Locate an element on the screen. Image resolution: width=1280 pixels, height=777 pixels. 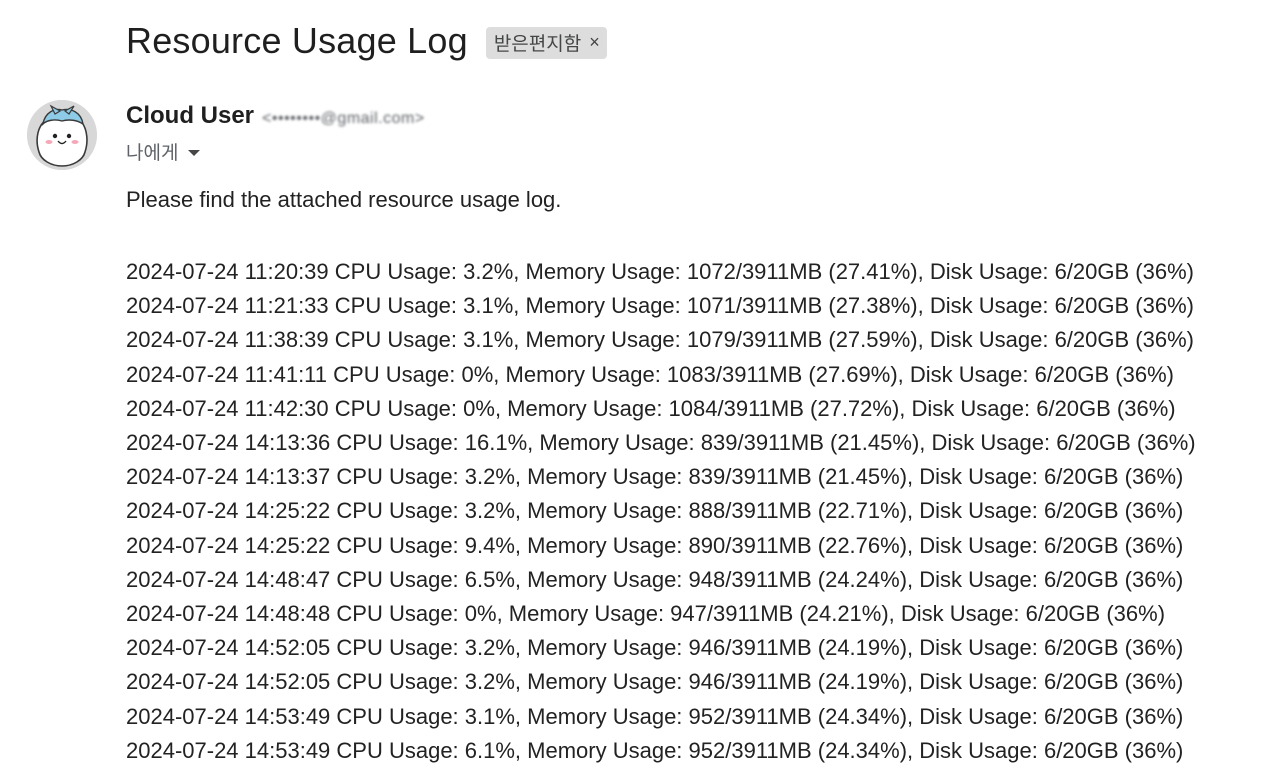
label-chip-inbox: 받은편지함 × is located at coordinates (546, 43).